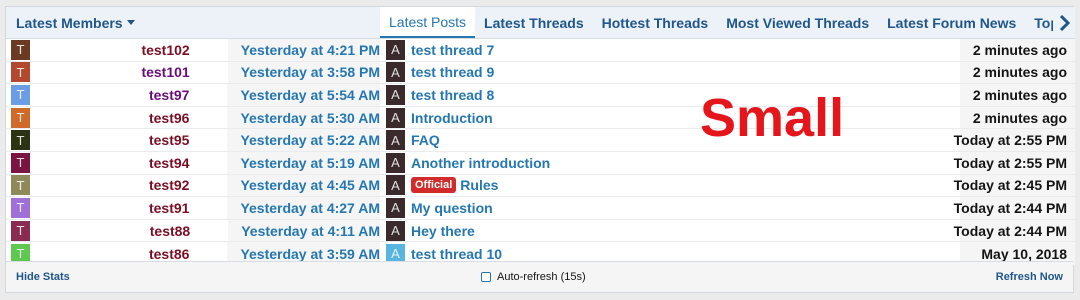 The image size is (1080, 300). Describe the element at coordinates (109, 140) in the screenshot. I see `member-name: test95` at that location.